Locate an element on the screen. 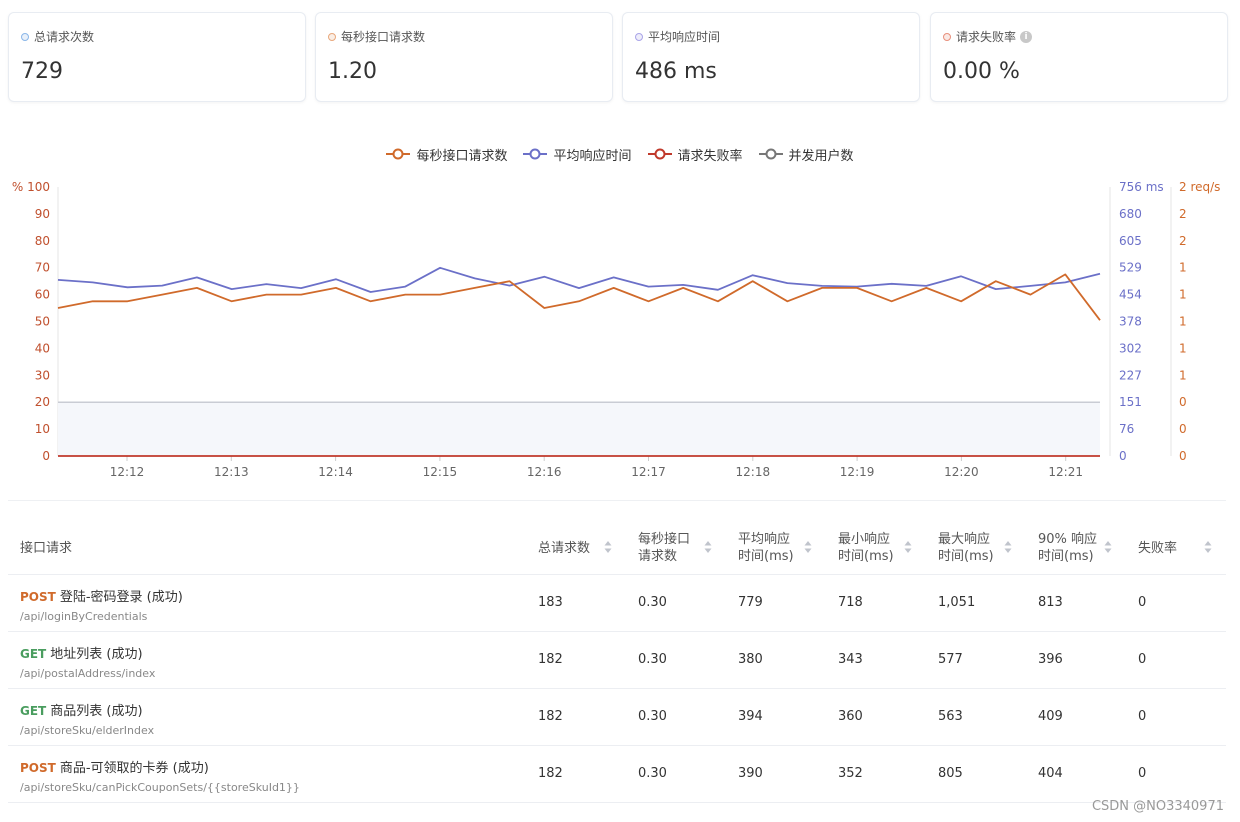 This screenshot has width=1240, height=822. request-name: POST 登陆-密码登录 (成功) is located at coordinates (101, 595).